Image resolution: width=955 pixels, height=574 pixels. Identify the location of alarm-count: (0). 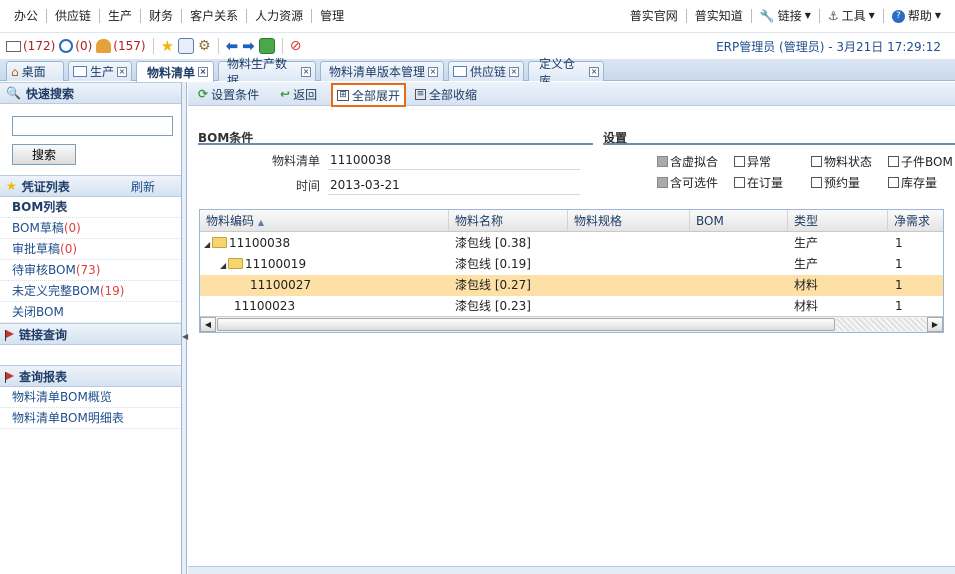
(84, 46).